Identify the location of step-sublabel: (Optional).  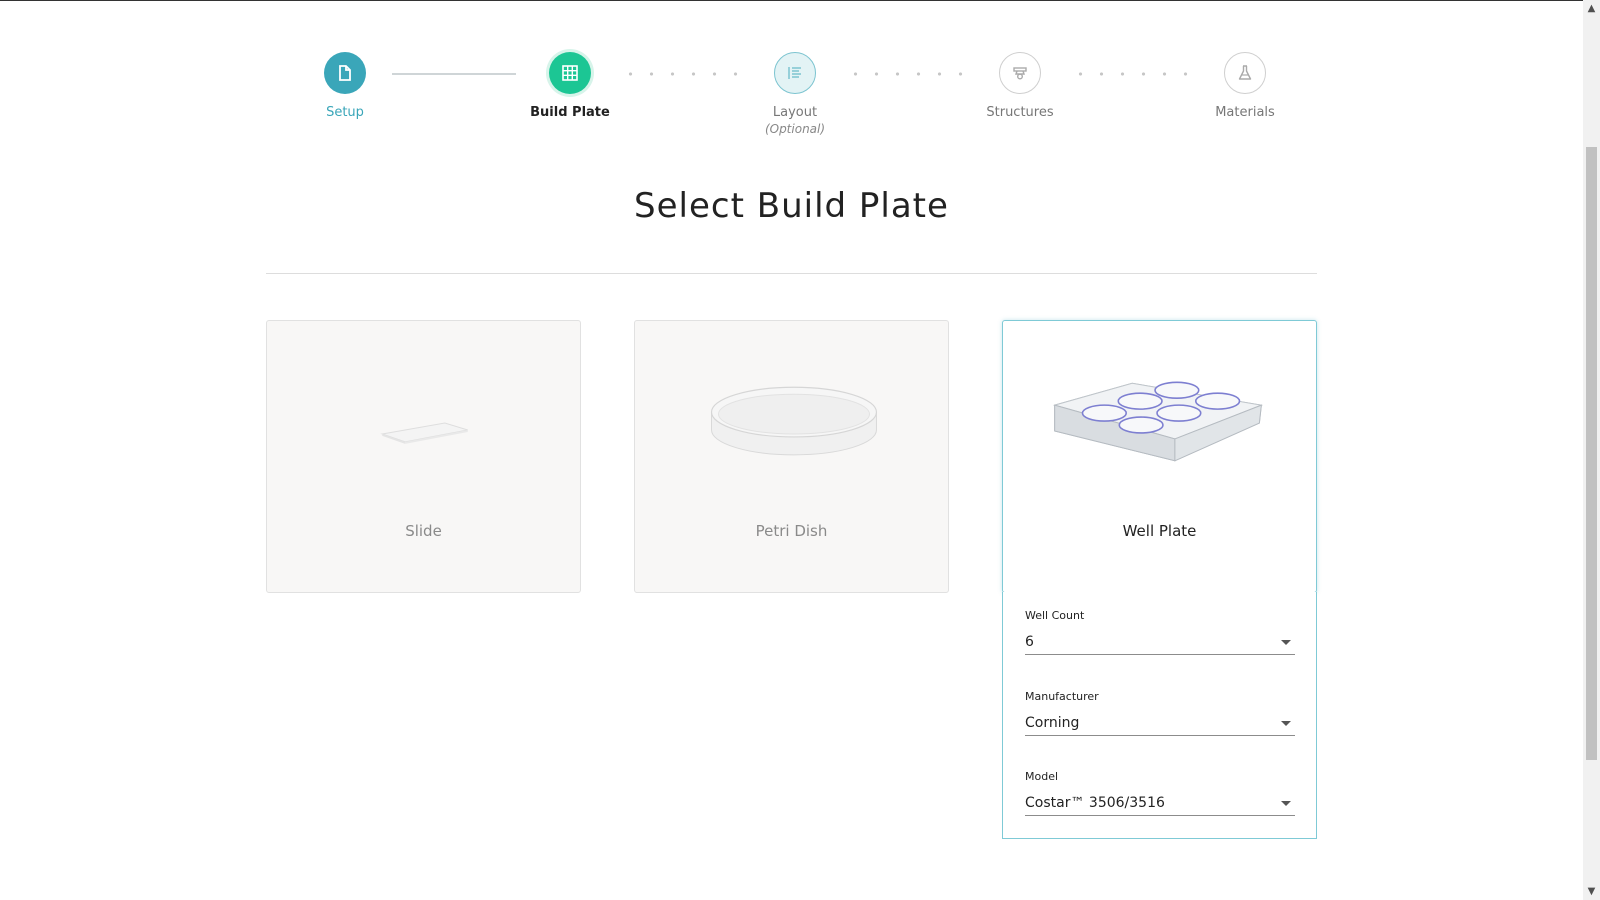
(795, 129).